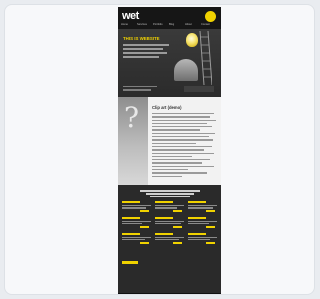  What do you see at coordinates (199, 89) in the screenshot?
I see `hero-button` at bounding box center [199, 89].